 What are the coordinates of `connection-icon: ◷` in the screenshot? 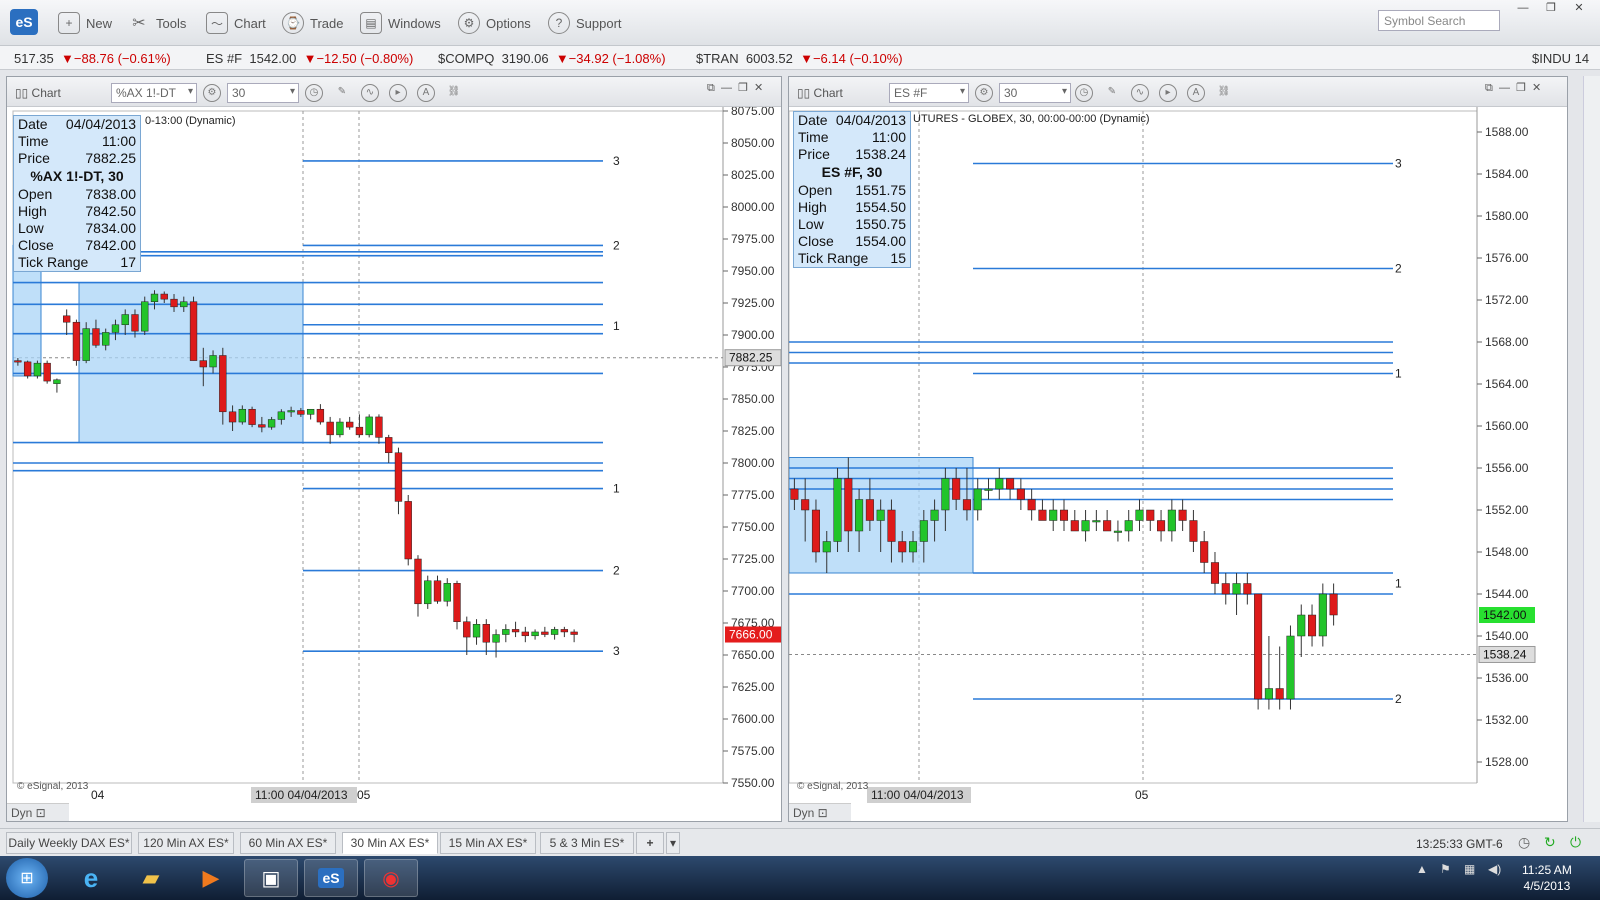 It's located at (1524, 842).